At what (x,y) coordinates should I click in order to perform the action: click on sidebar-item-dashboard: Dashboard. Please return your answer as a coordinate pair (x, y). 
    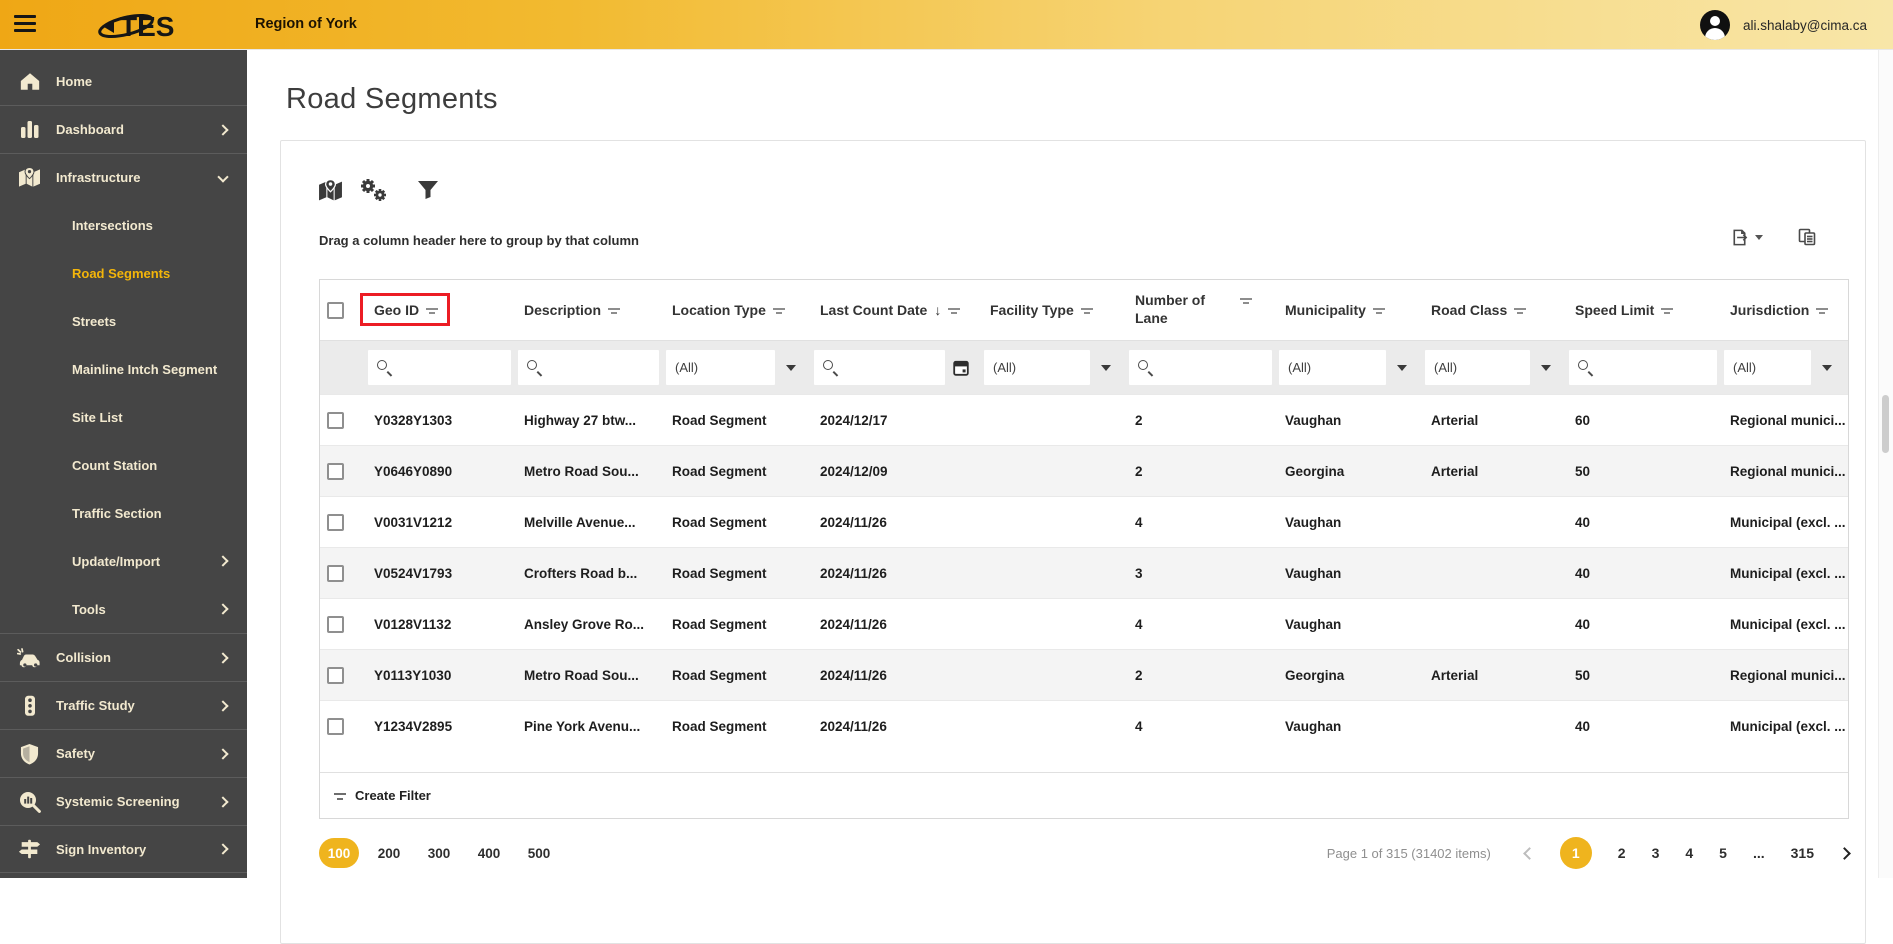
    Looking at the image, I should click on (123, 129).